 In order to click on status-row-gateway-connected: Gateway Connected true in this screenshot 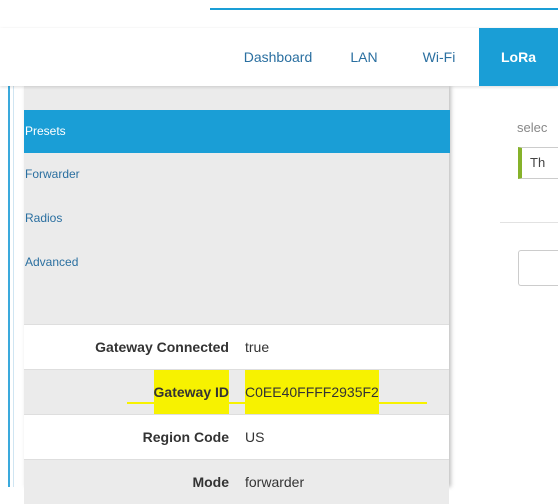, I will do `click(236, 346)`.